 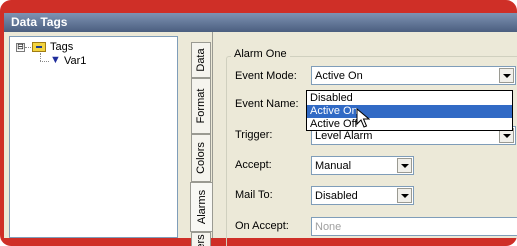 I want to click on tab-colors: Colors, so click(x=201, y=158).